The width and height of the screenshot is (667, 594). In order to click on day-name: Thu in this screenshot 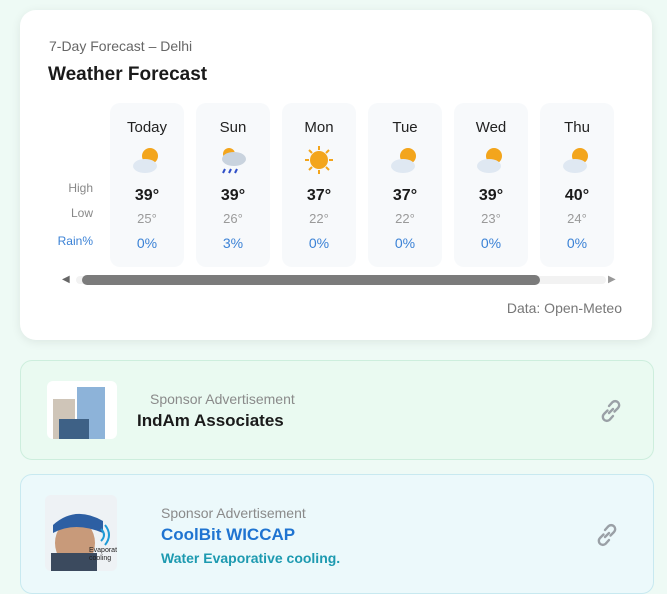, I will do `click(577, 127)`.